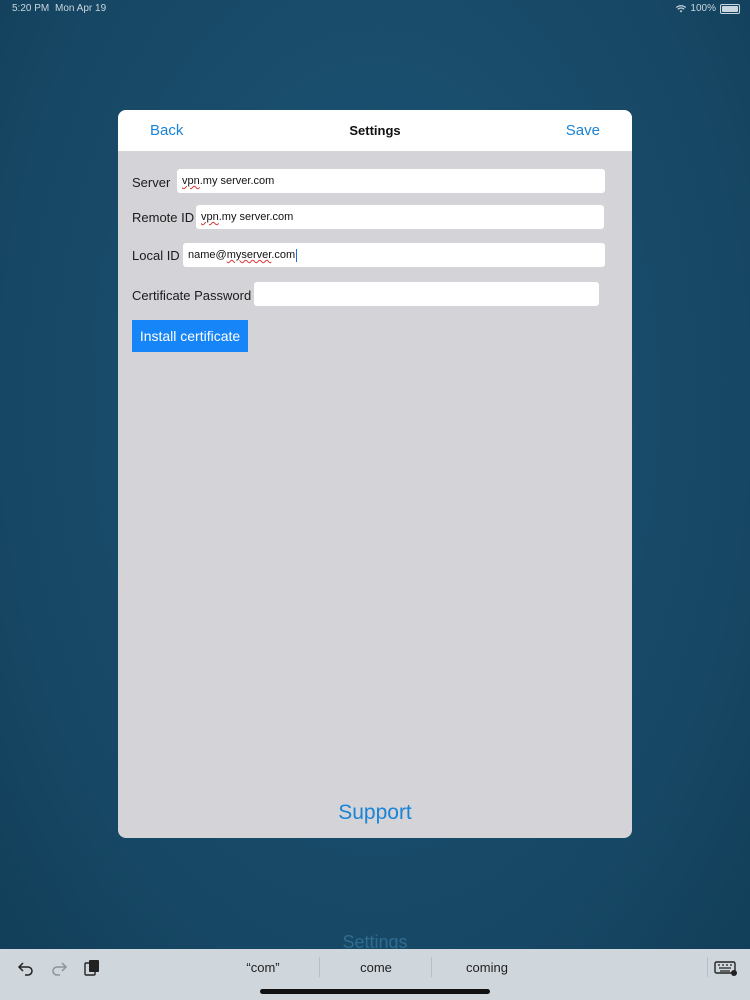  I want to click on status-time: 5:20 PM, so click(31, 8).